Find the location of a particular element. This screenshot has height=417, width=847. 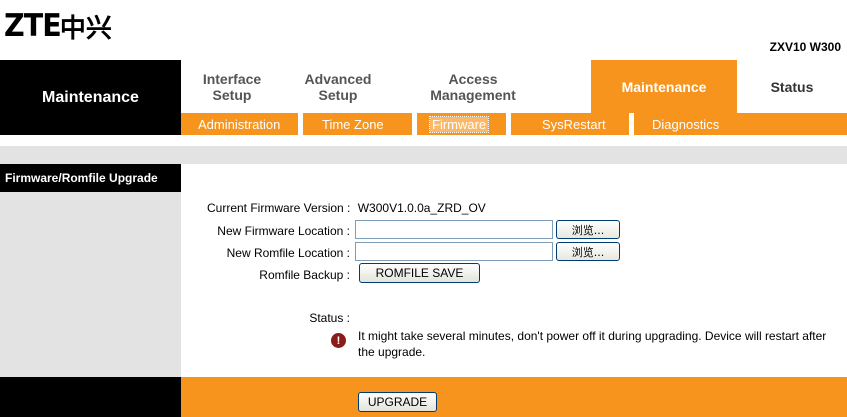

zte-logo: ZTE 中兴 is located at coordinates (58, 26).